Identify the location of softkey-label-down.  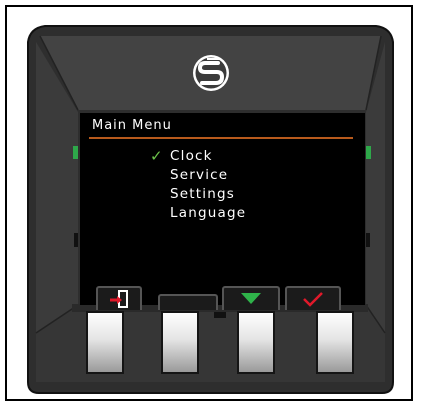
(251, 298).